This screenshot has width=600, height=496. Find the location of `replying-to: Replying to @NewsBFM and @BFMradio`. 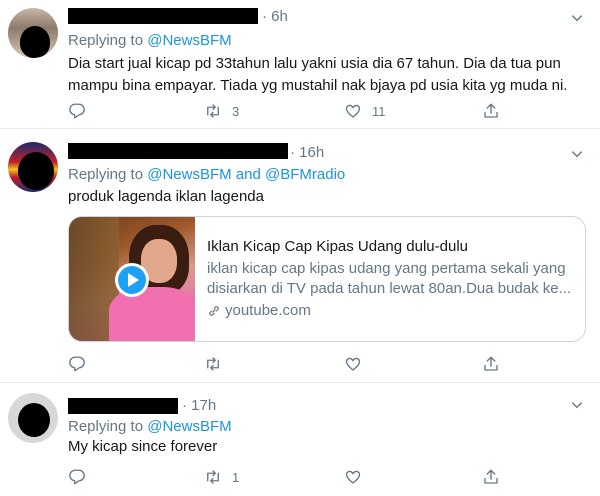

replying-to: Replying to @NewsBFM and @BFMradio is located at coordinates (207, 174).